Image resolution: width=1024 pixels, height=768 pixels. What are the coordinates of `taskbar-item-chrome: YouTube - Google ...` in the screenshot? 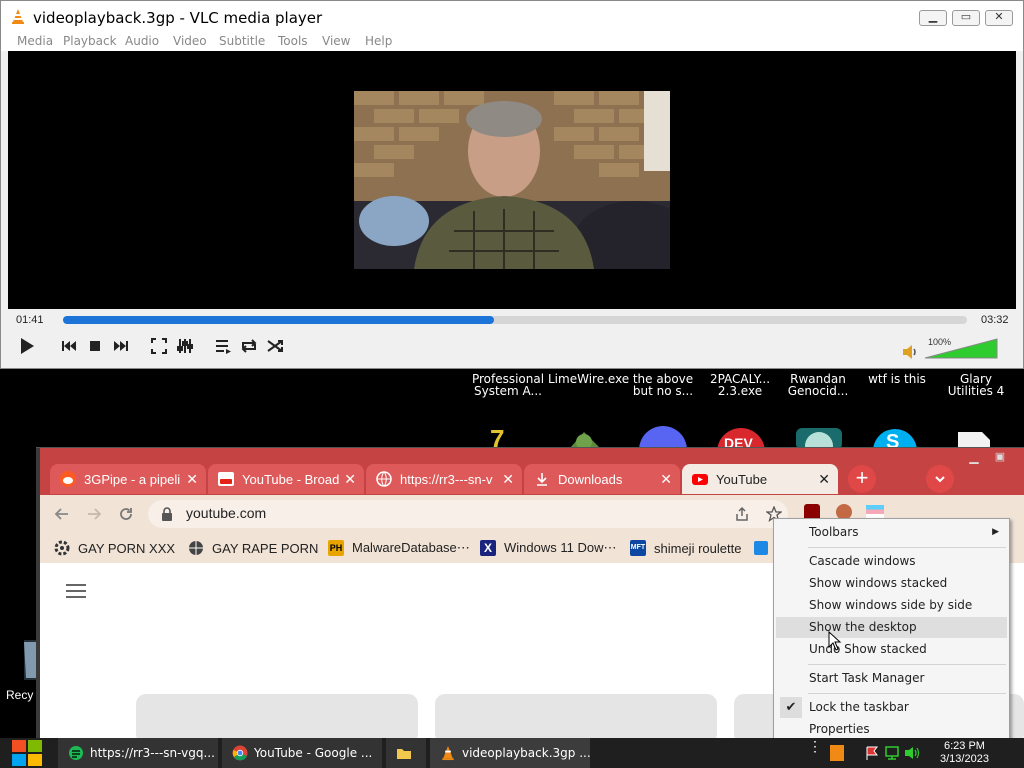 It's located at (302, 753).